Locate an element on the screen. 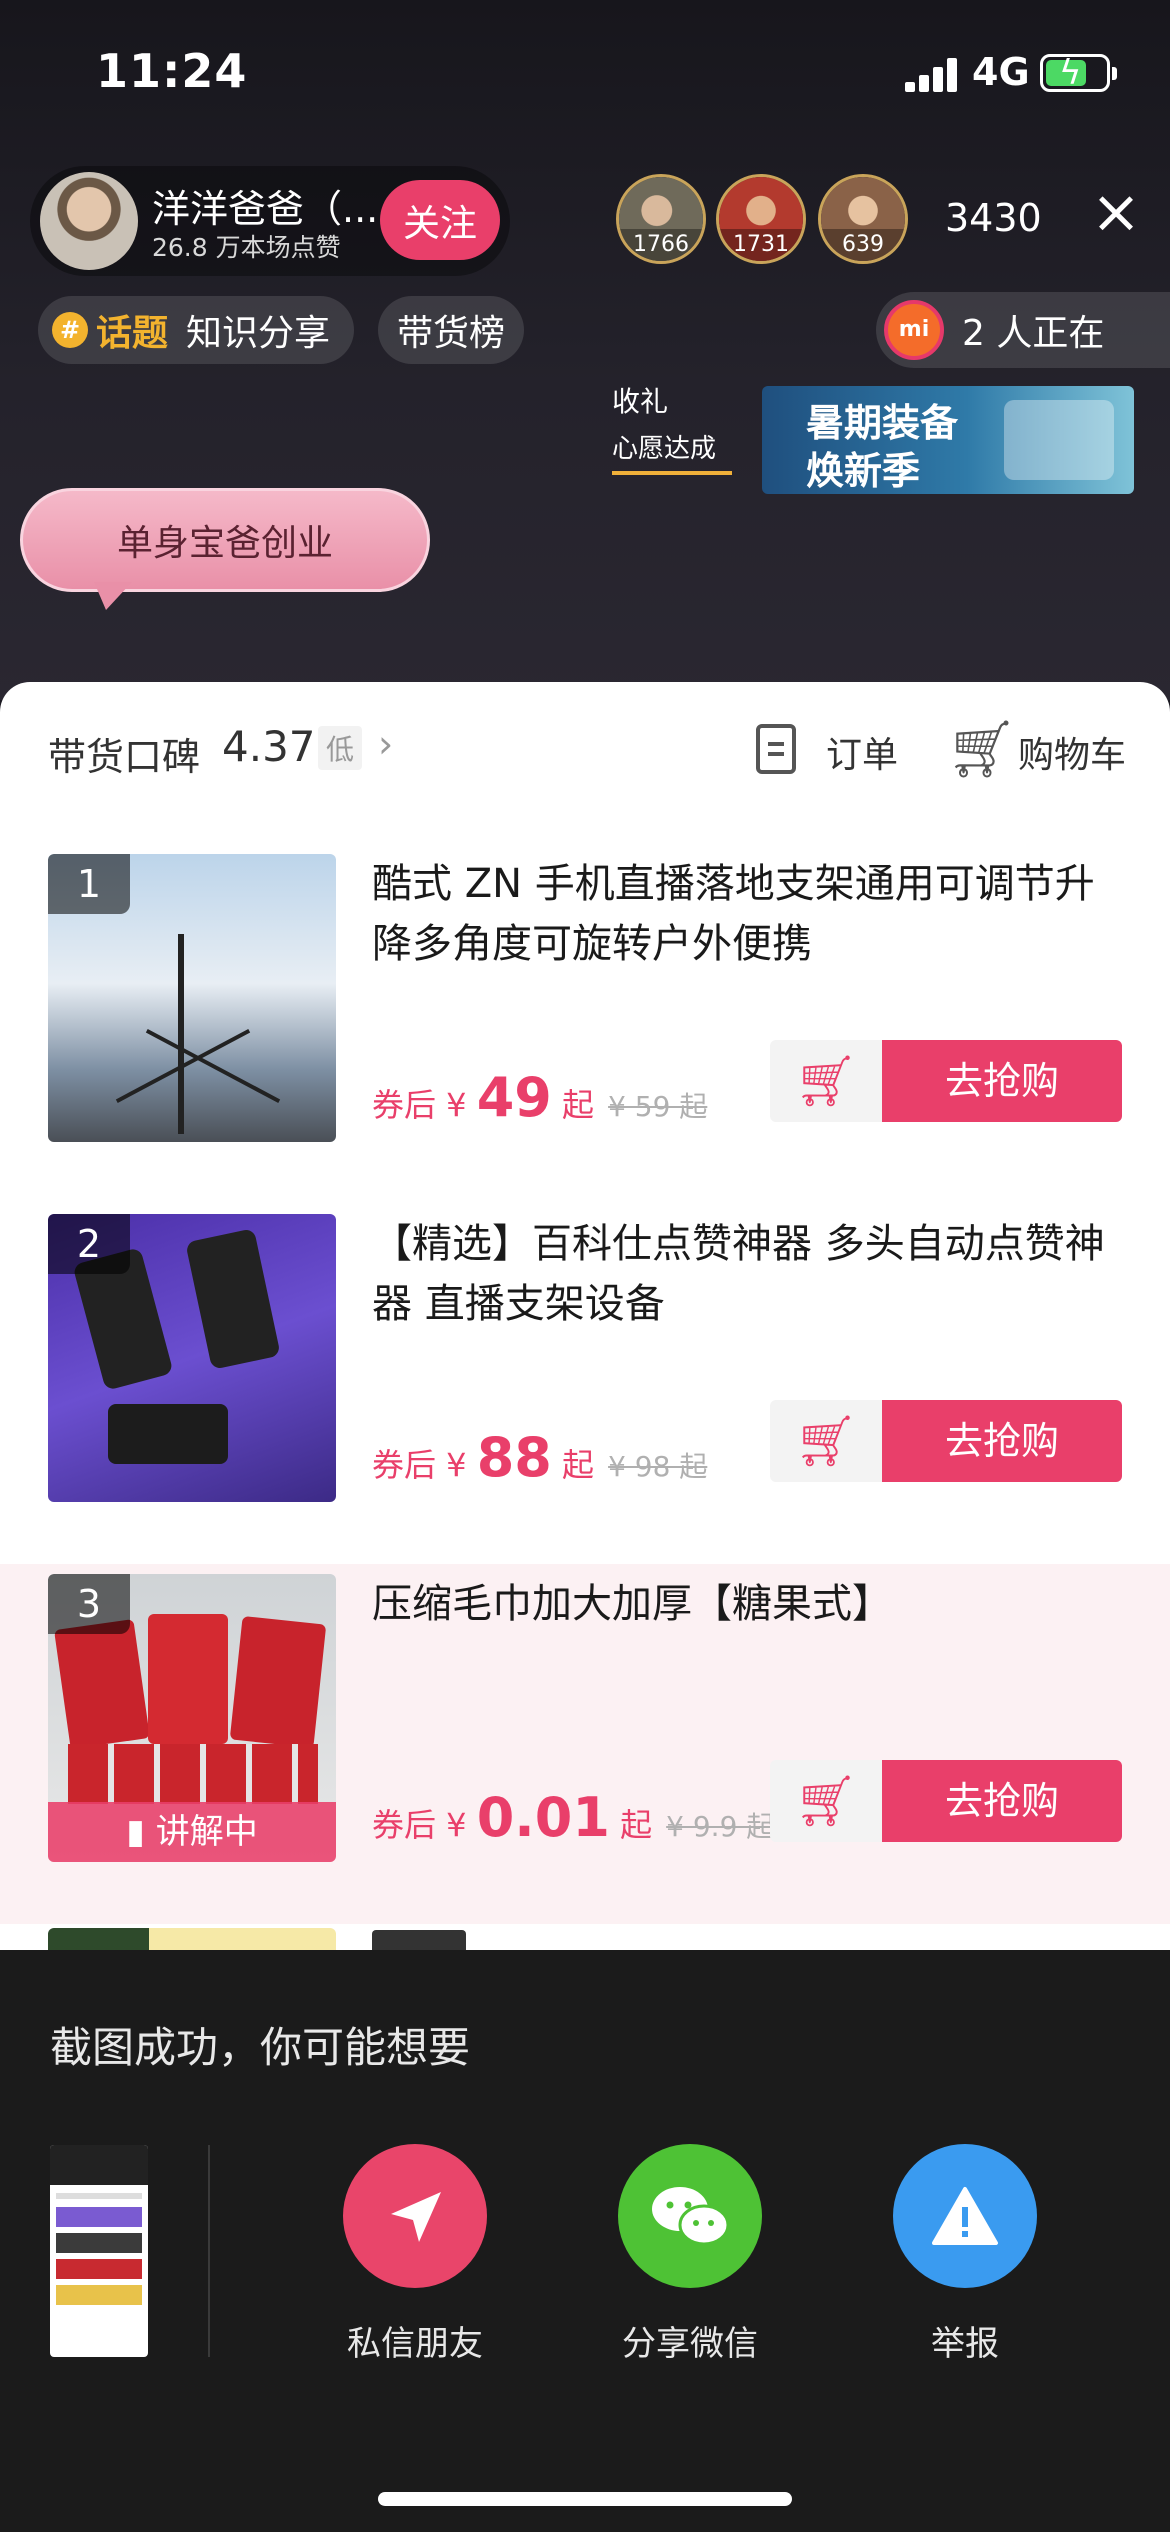 The image size is (1170, 2532). viewer-total: 3430 is located at coordinates (993, 218).